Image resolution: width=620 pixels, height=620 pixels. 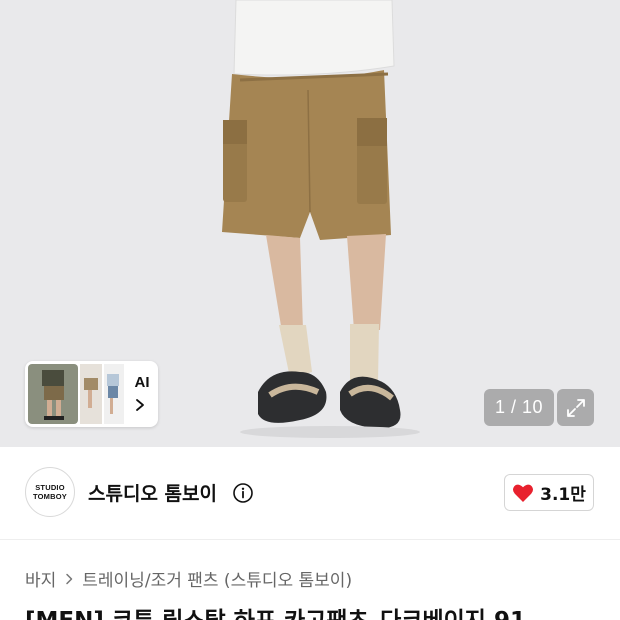 I want to click on ai-thumbnail-strip: AI, so click(x=91, y=394).